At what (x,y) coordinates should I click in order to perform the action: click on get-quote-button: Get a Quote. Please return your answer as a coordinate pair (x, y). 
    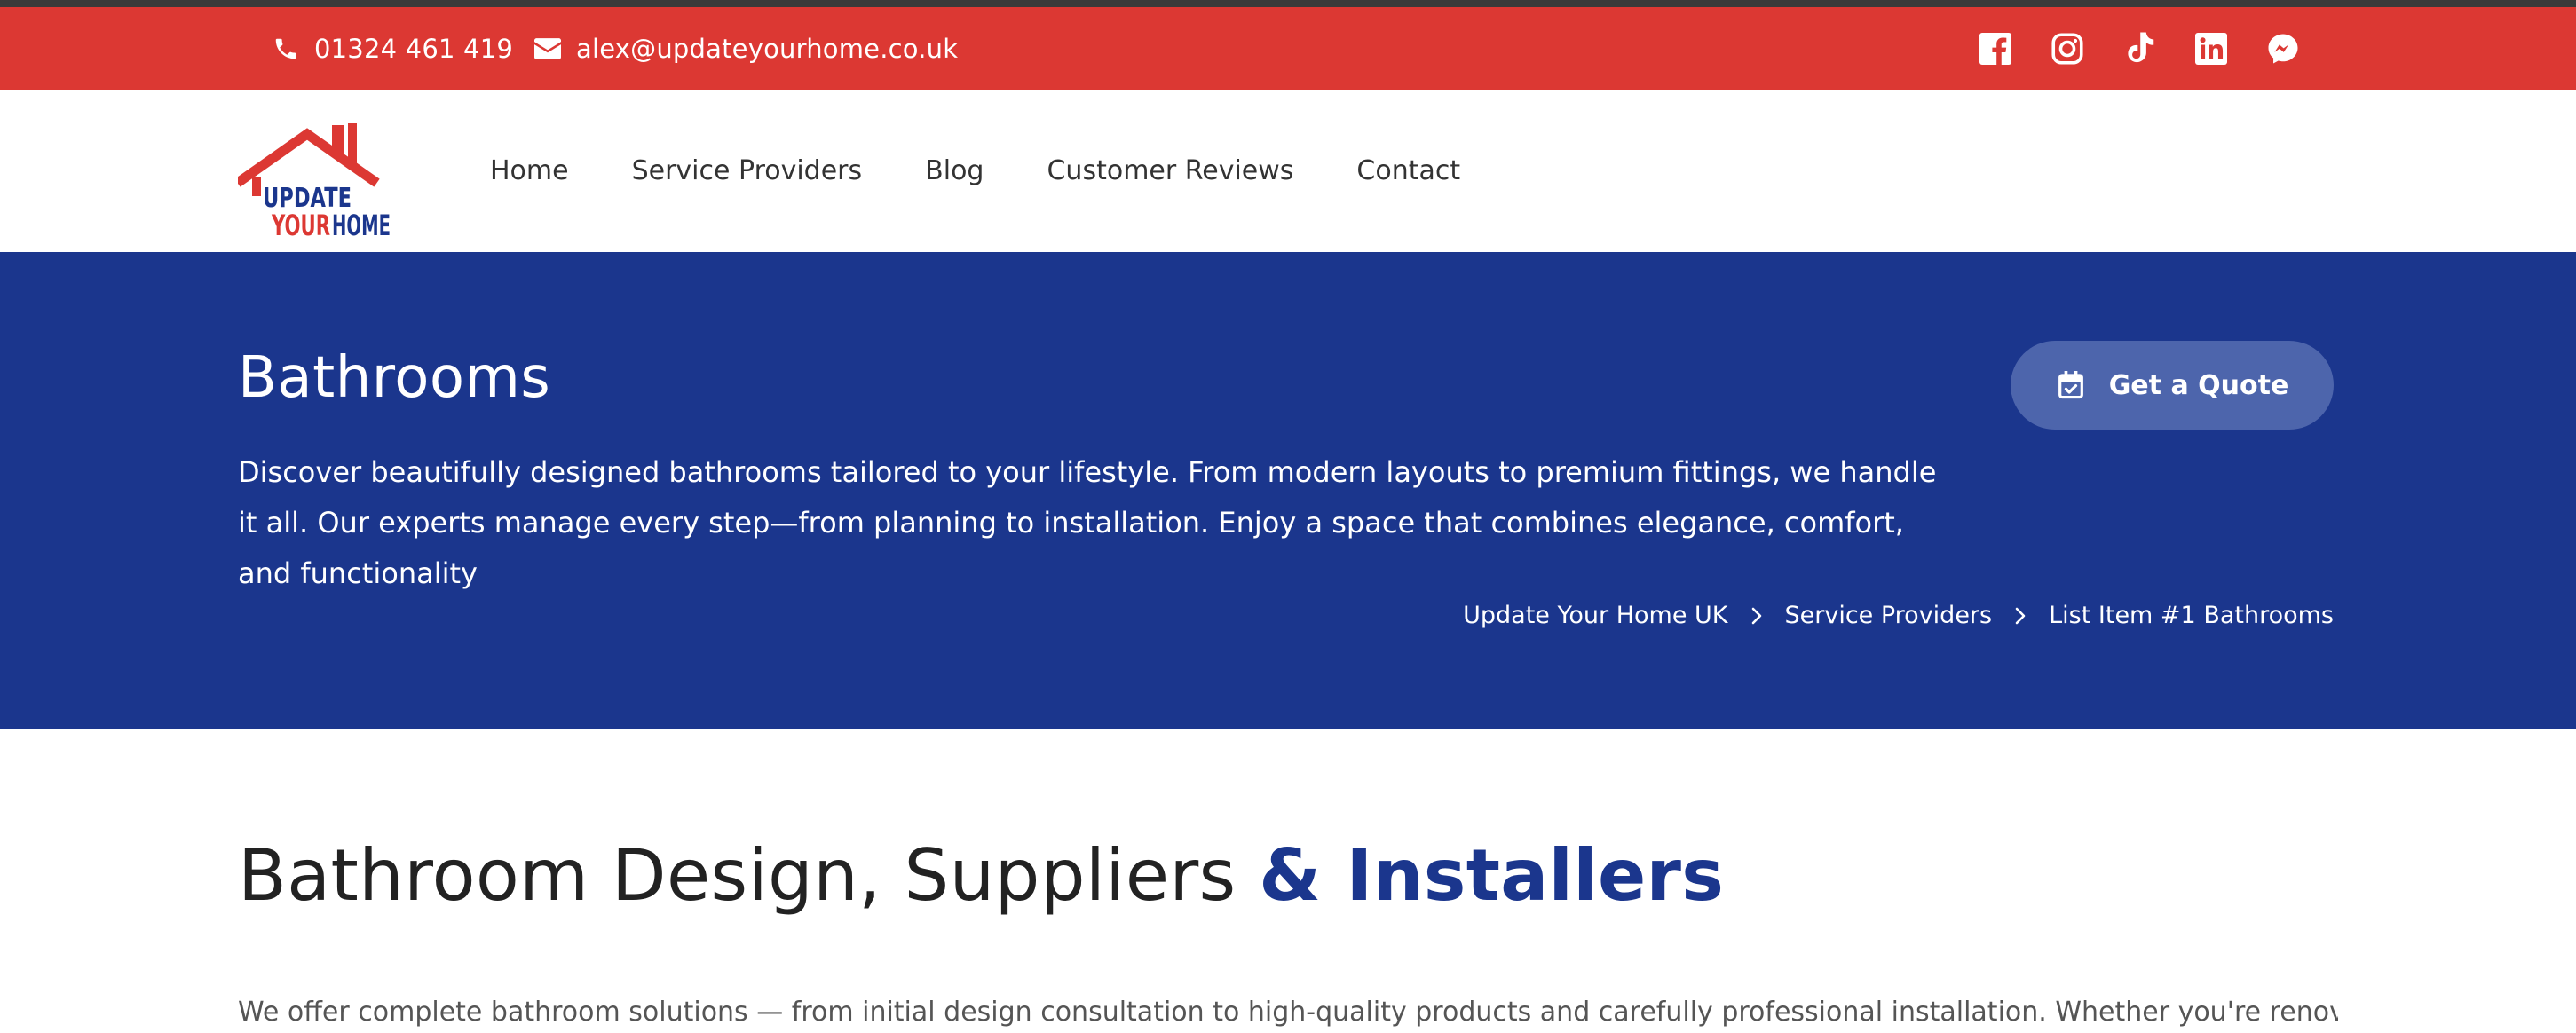
    Looking at the image, I should click on (2172, 385).